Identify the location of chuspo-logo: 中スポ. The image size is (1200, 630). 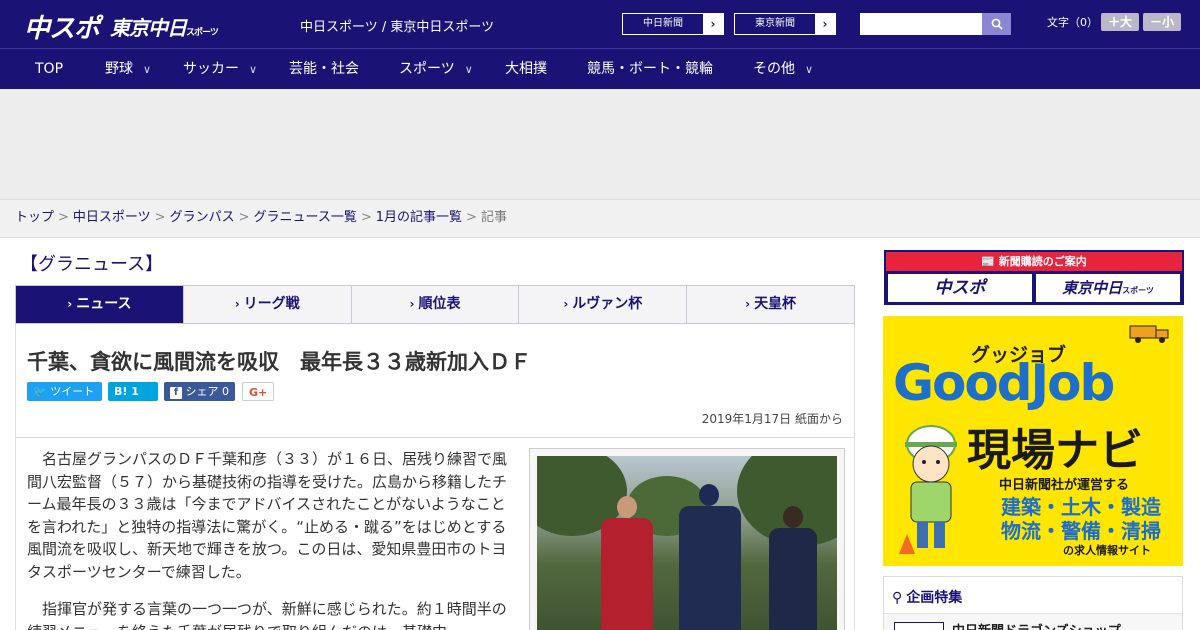
(62, 26).